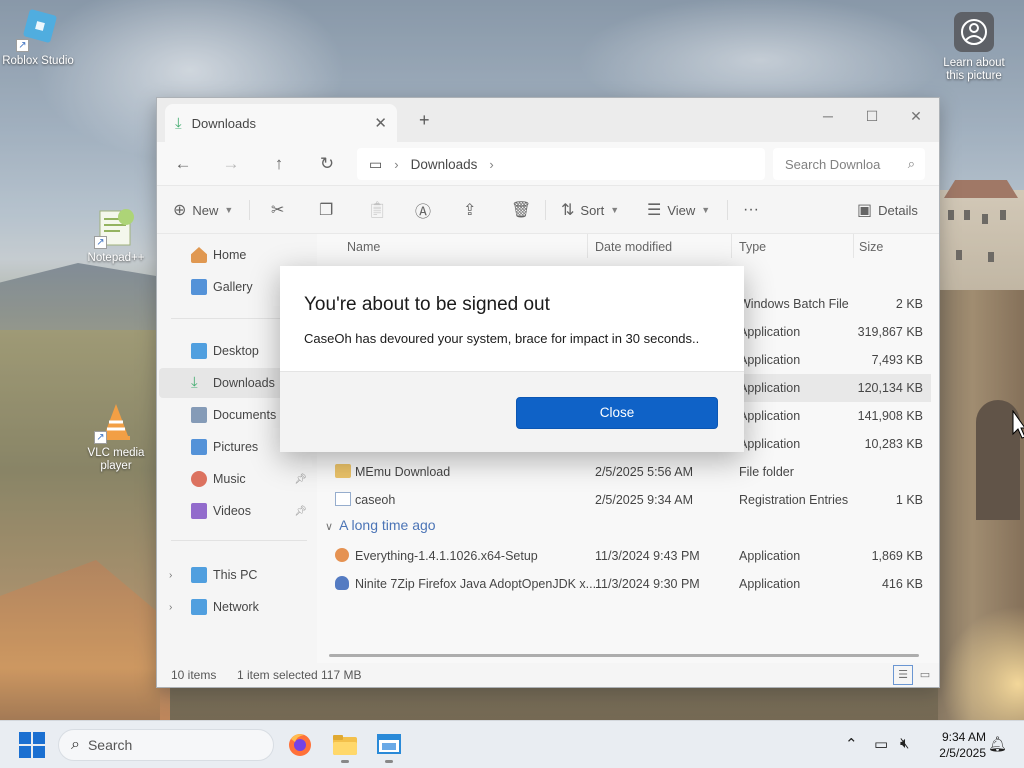  What do you see at coordinates (997, 744) in the screenshot?
I see `notification-bell-icon: 🔔︎` at bounding box center [997, 744].